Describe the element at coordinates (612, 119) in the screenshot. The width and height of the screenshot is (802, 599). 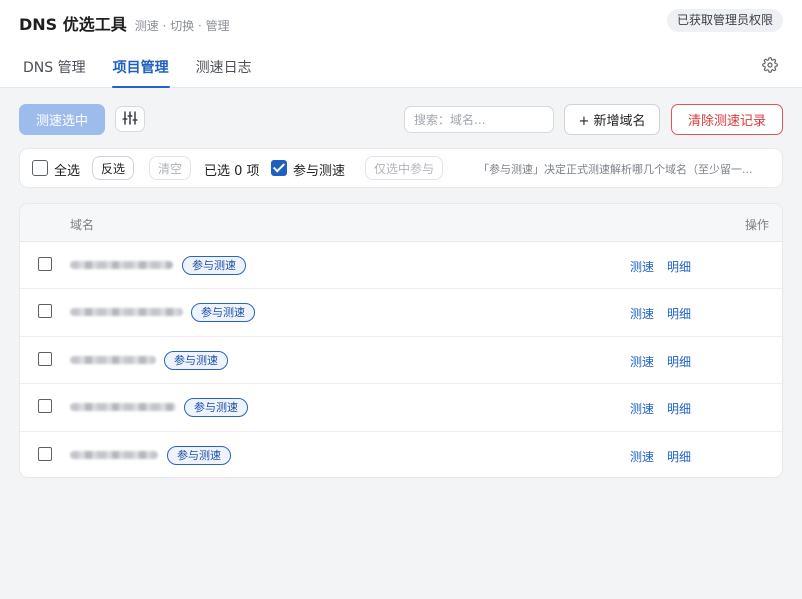
I see `add-domain-button: + 新增域名` at that location.